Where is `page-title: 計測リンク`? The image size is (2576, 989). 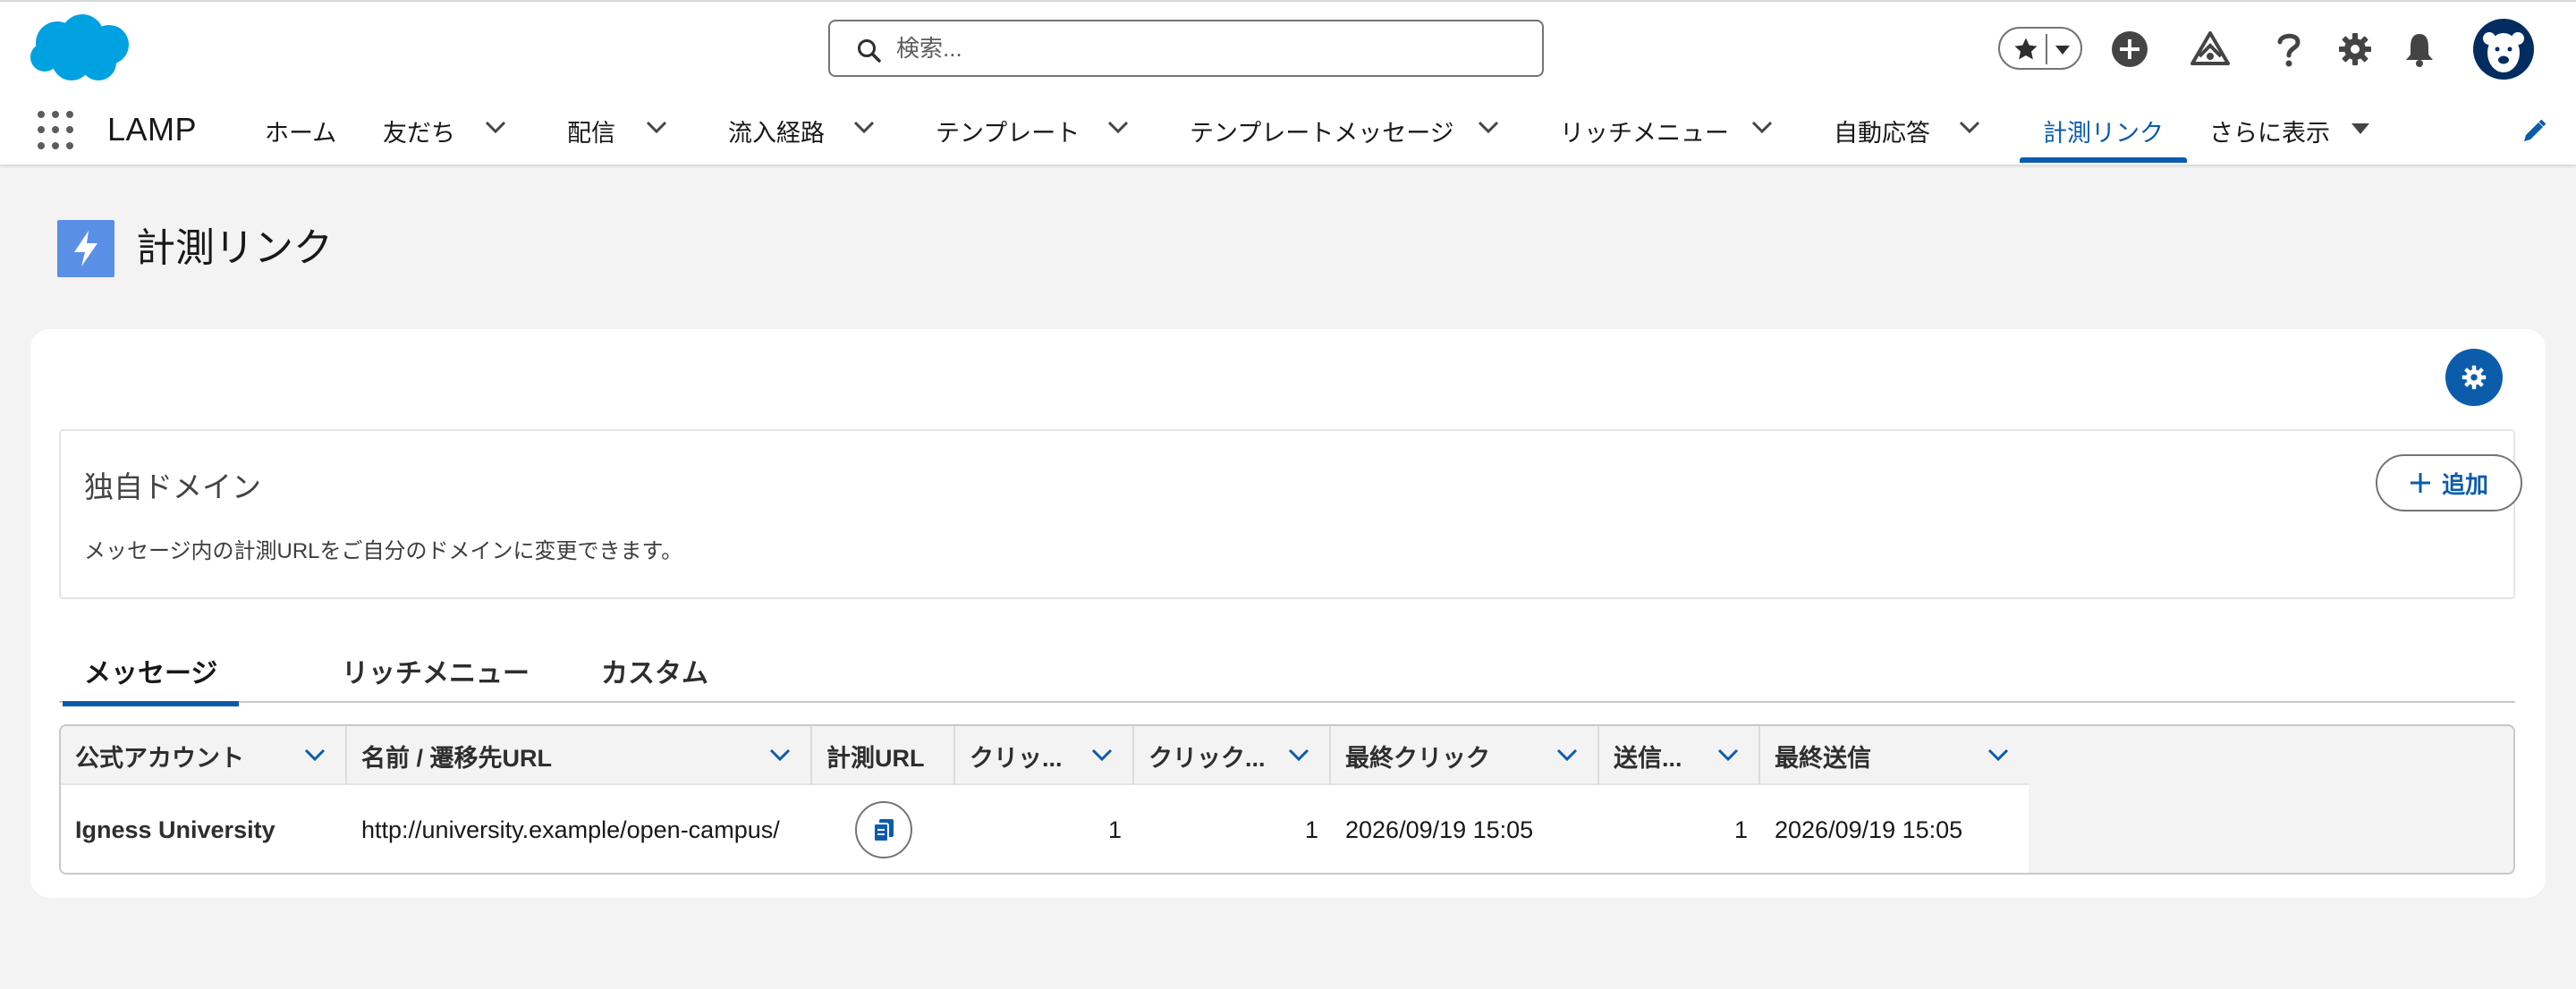 page-title: 計測リンク is located at coordinates (234, 248).